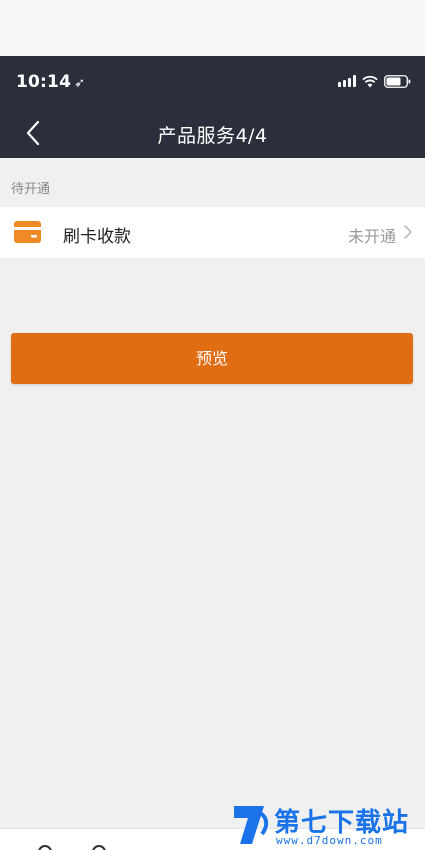 This screenshot has height=850, width=425. What do you see at coordinates (397, 81) in the screenshot?
I see `battery-icon` at bounding box center [397, 81].